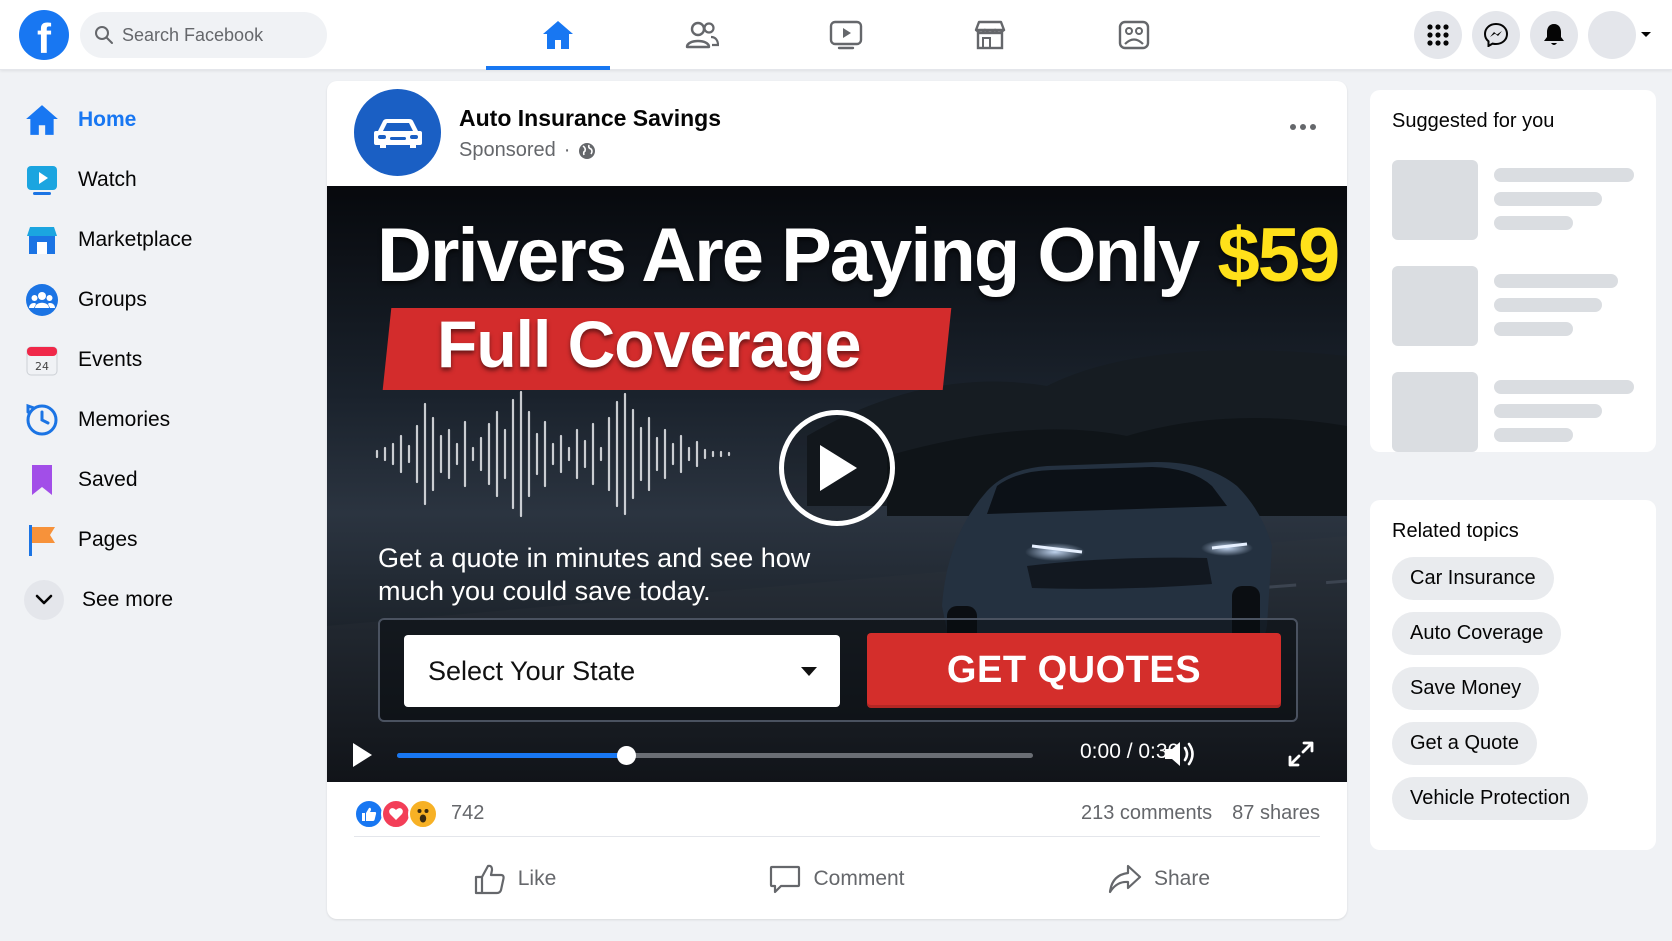  Describe the element at coordinates (1303, 127) in the screenshot. I see `more-horizontal-icon` at that location.